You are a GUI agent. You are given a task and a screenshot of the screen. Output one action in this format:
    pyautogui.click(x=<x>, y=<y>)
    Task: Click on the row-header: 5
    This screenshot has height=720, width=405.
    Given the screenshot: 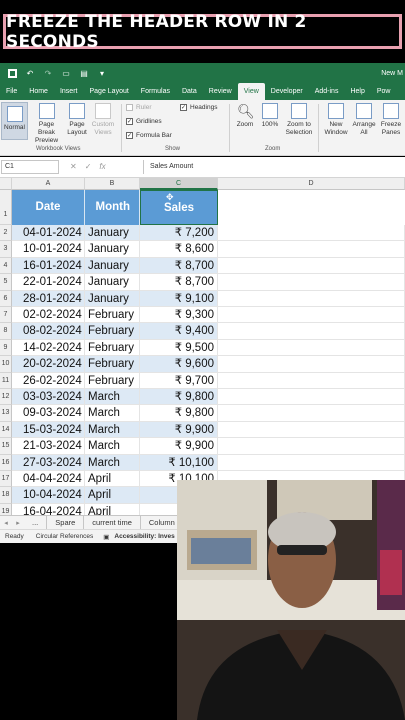 What is the action you would take?
    pyautogui.click(x=6, y=282)
    